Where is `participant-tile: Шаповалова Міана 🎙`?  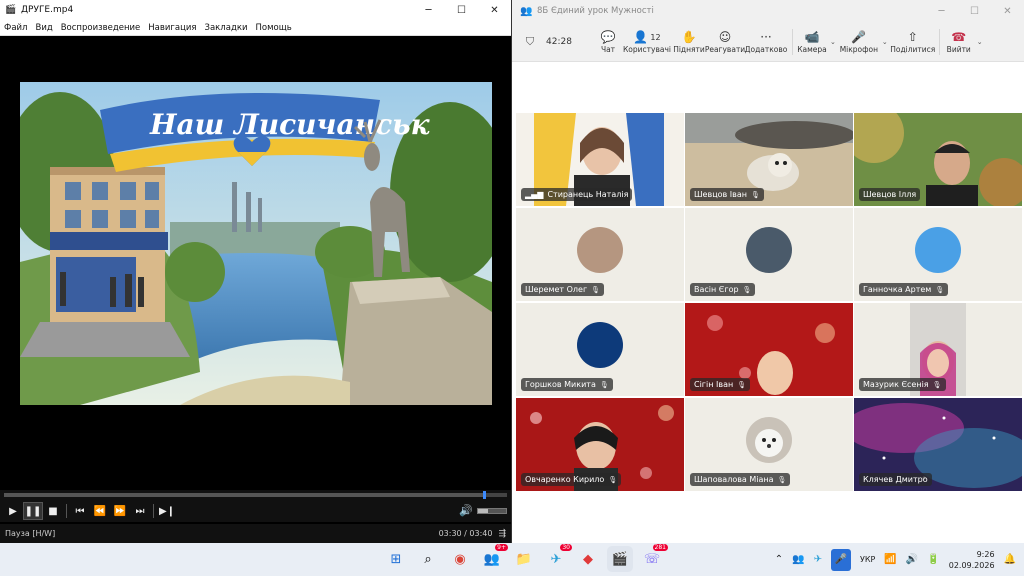
participant-tile: Шаповалова Міана 🎙 is located at coordinates (769, 444).